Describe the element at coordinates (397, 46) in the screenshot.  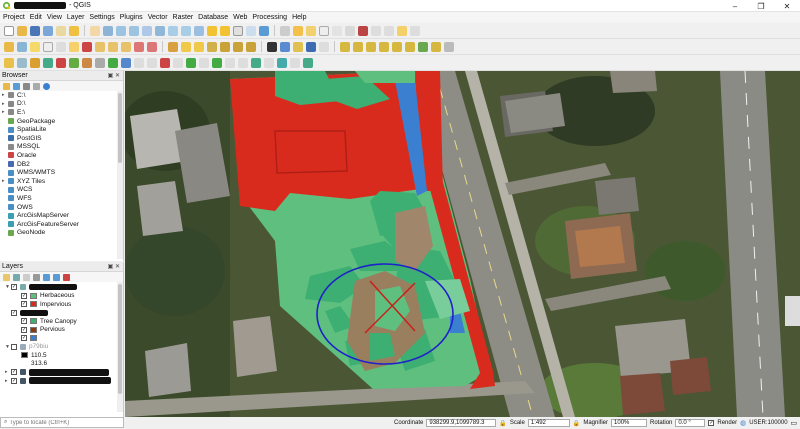
I see `offset-curve-icon` at that location.